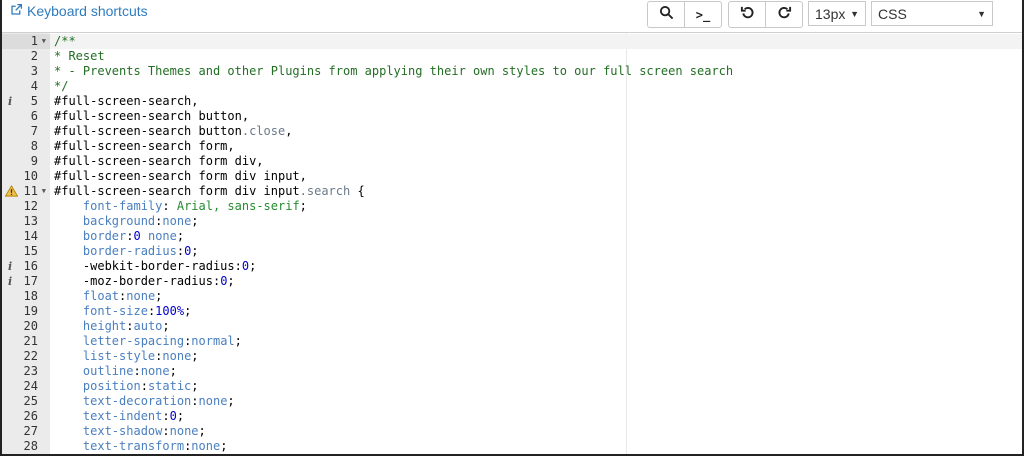 The width and height of the screenshot is (1024, 456). What do you see at coordinates (830, 13) in the screenshot?
I see `font-size-value: 13px` at bounding box center [830, 13].